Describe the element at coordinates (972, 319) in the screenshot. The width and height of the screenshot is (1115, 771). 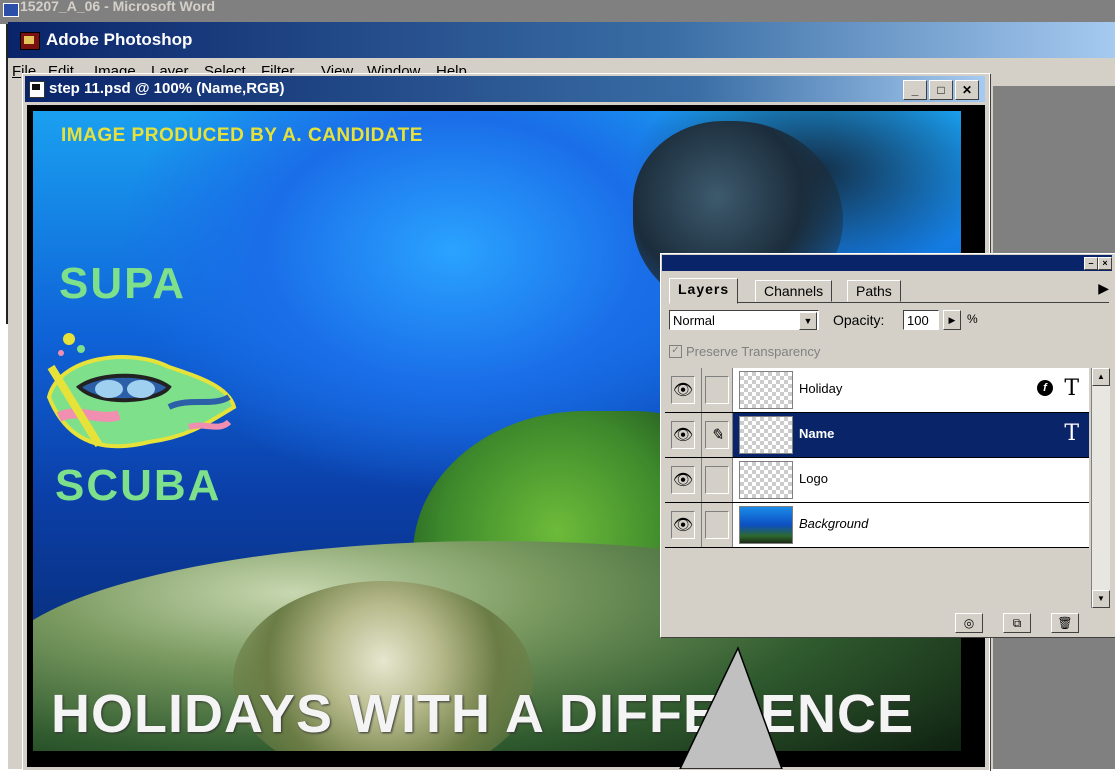
I see `opacity-unit: %` at that location.